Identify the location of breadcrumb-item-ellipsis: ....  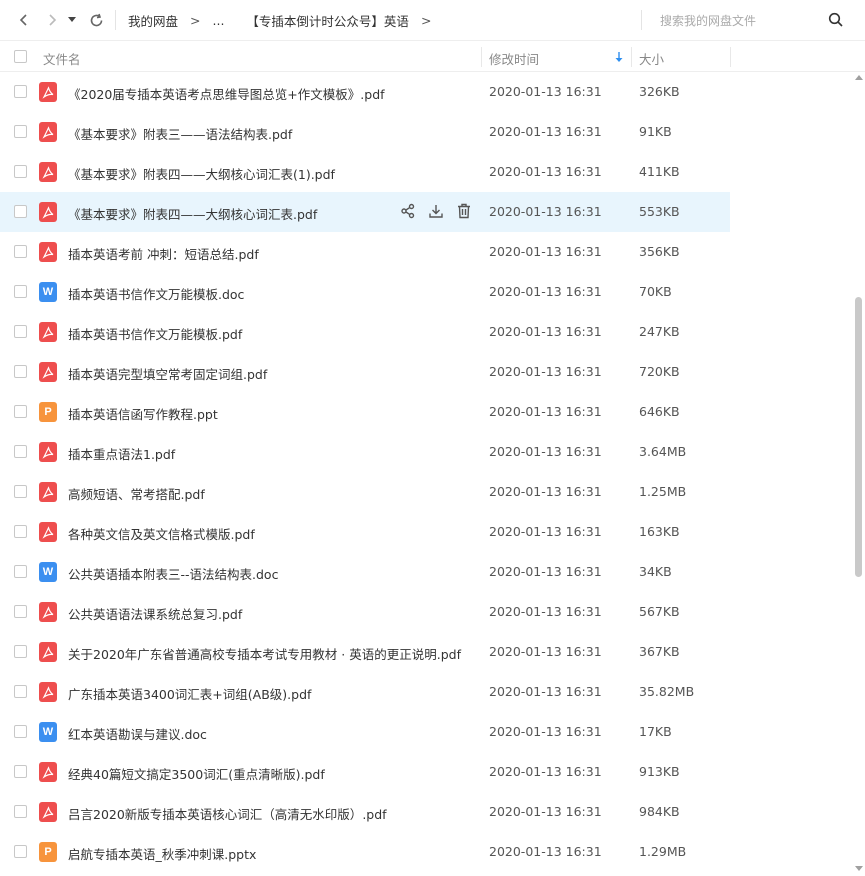
(219, 20).